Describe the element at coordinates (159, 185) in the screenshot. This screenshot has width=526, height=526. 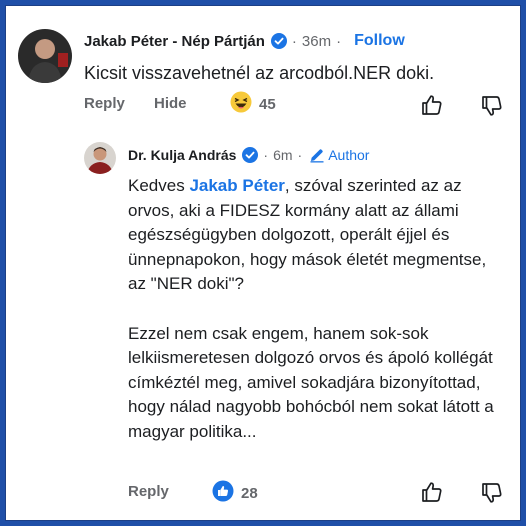
I see `greeting: Kedves` at that location.